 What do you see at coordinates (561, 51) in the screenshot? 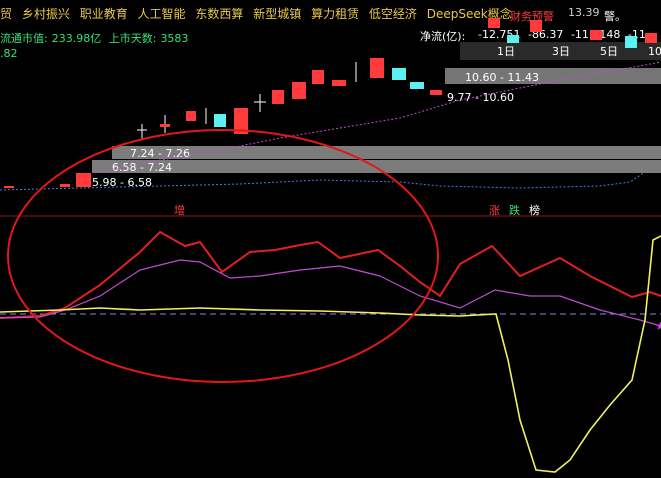
I see `period-label: 3日` at bounding box center [561, 51].